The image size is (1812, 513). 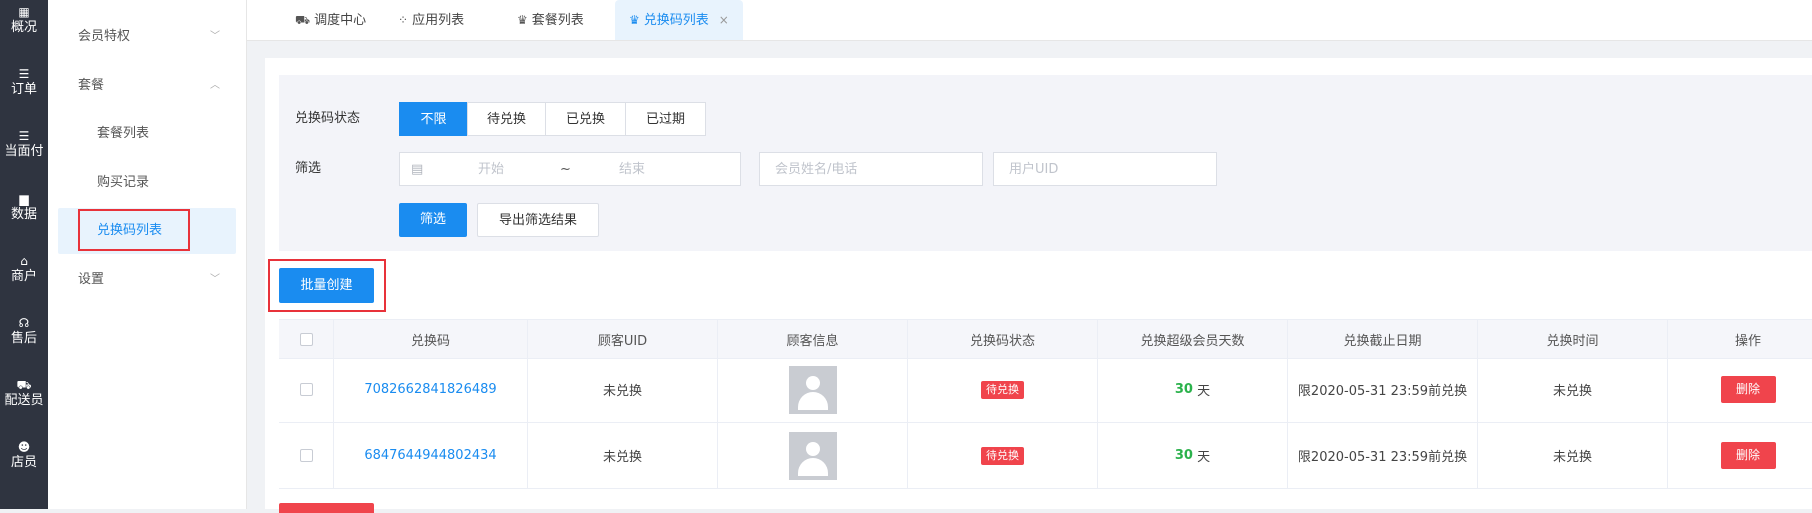 I want to click on header-uid: 顾客UID, so click(x=623, y=339).